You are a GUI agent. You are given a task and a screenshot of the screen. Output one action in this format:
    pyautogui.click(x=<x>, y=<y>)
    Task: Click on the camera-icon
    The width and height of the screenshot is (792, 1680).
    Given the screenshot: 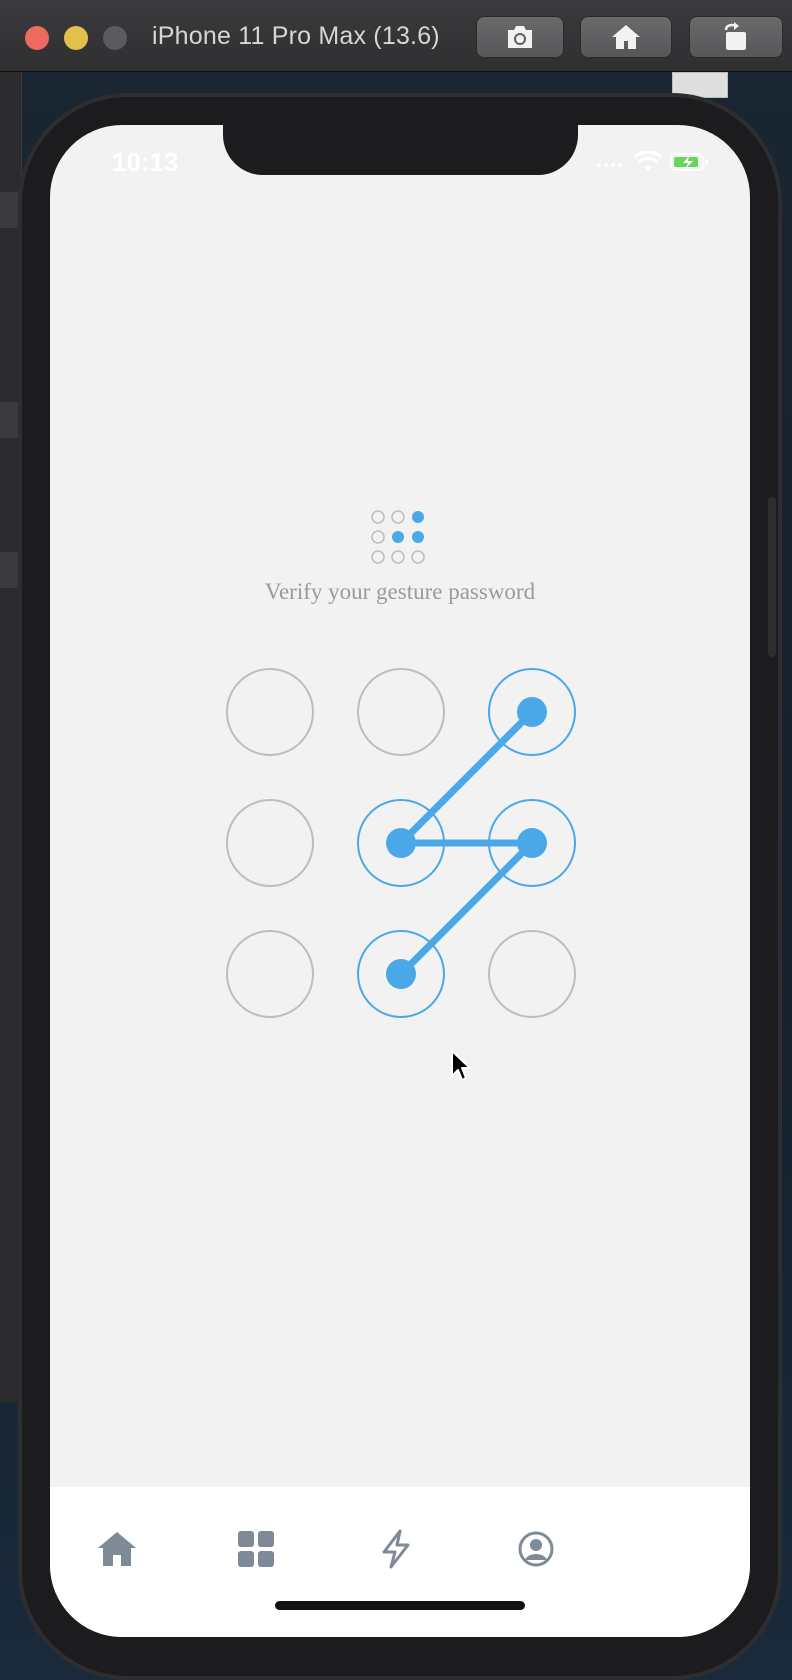 What is the action you would take?
    pyautogui.click(x=520, y=37)
    